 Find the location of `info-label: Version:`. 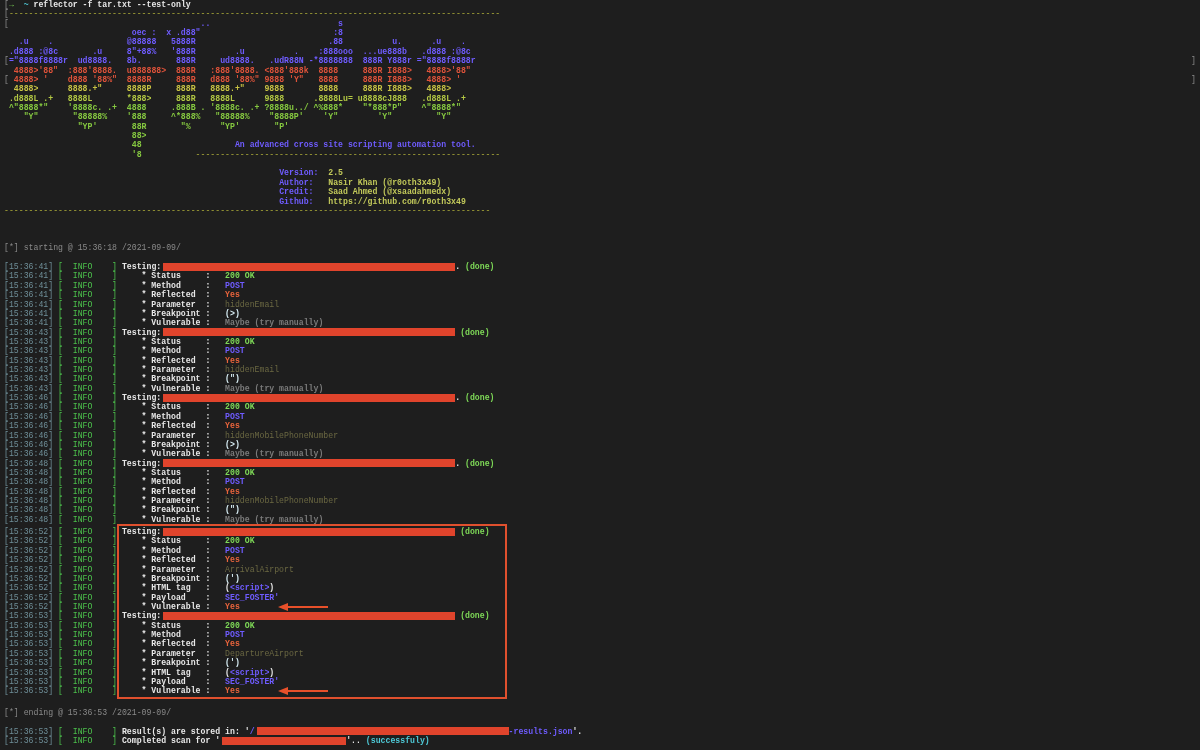

info-label: Version: is located at coordinates (299, 173).